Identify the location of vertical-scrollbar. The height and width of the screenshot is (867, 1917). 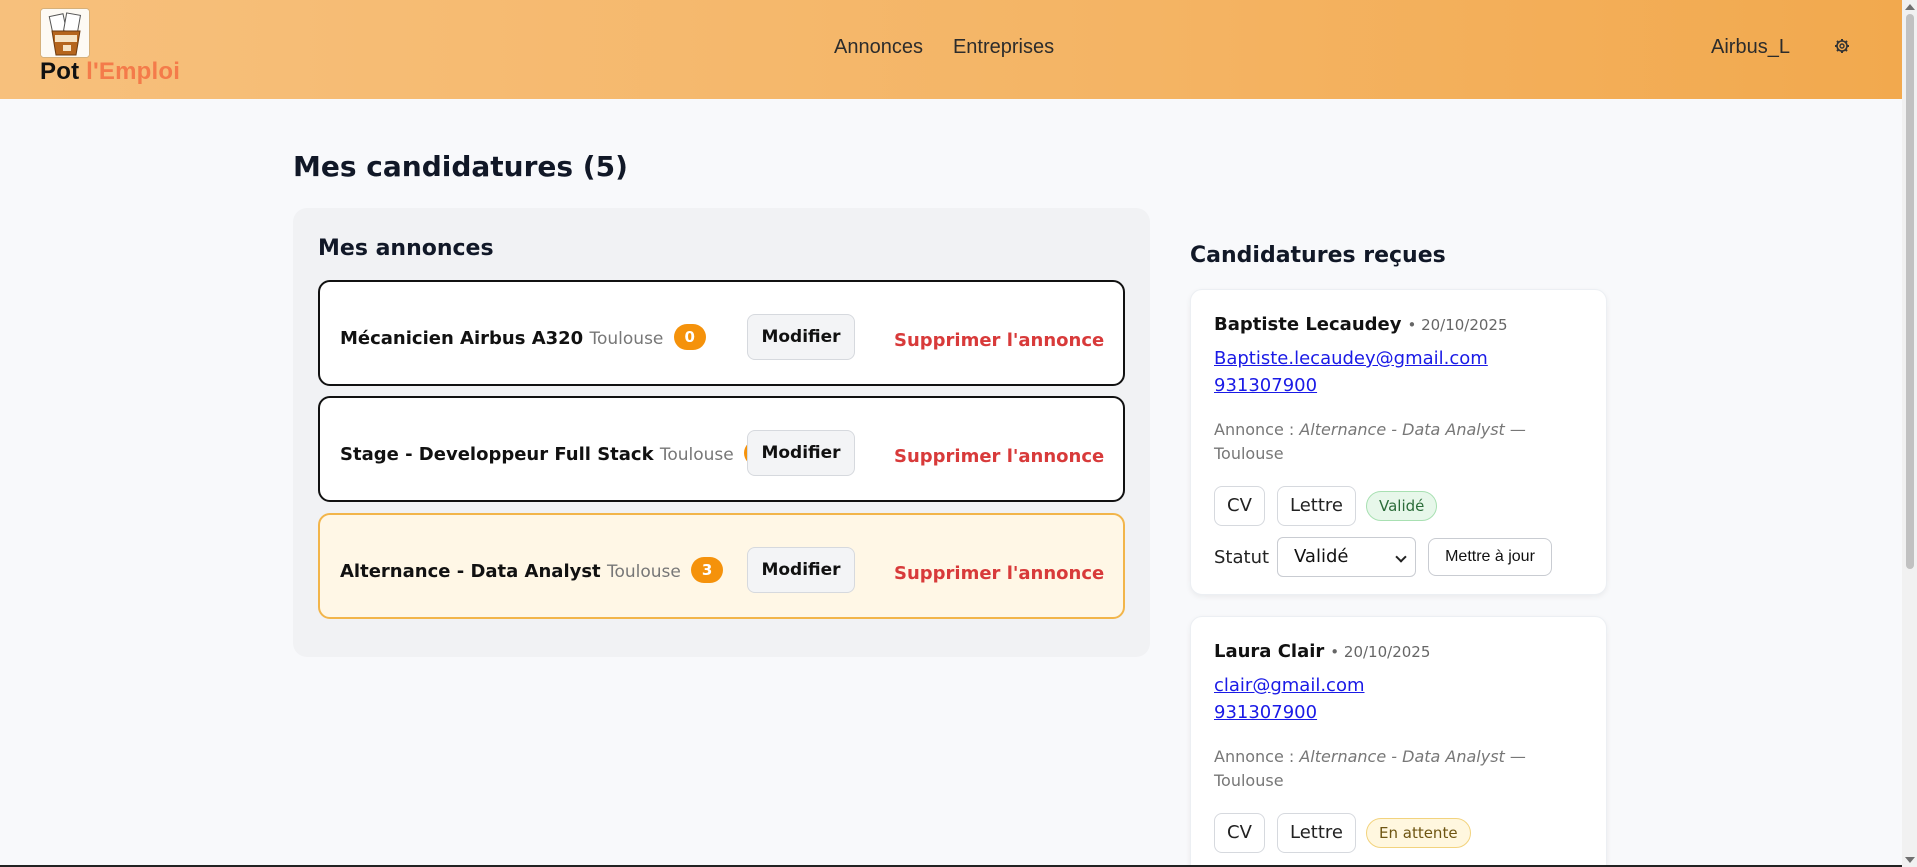
(1909, 433).